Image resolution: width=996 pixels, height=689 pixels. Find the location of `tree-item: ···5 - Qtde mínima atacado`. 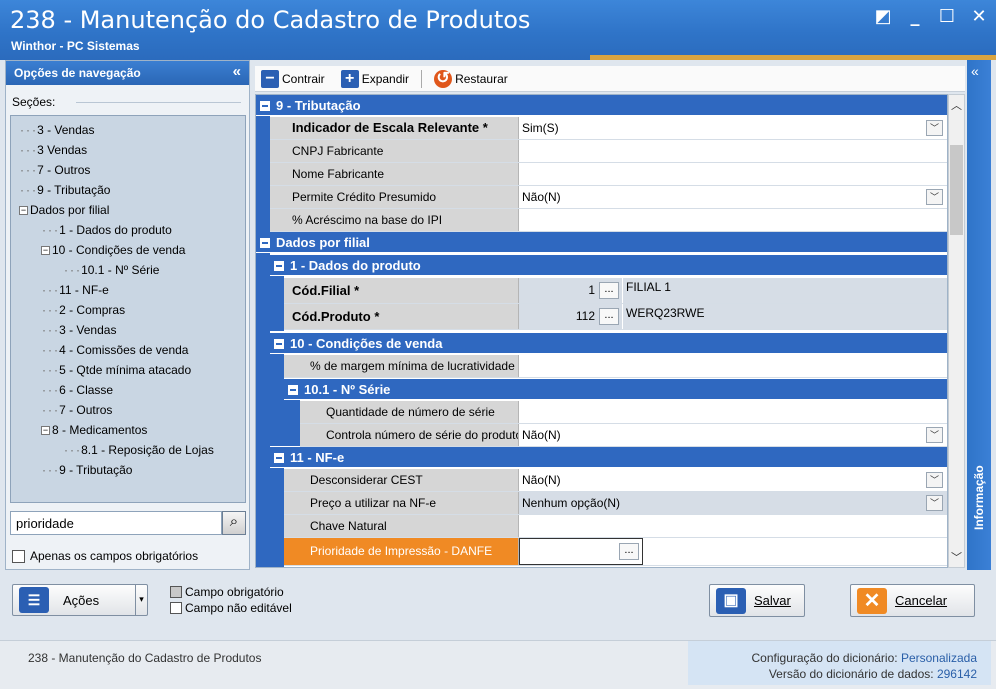

tree-item: ···5 - Qtde mínima atacado is located at coordinates (128, 370).